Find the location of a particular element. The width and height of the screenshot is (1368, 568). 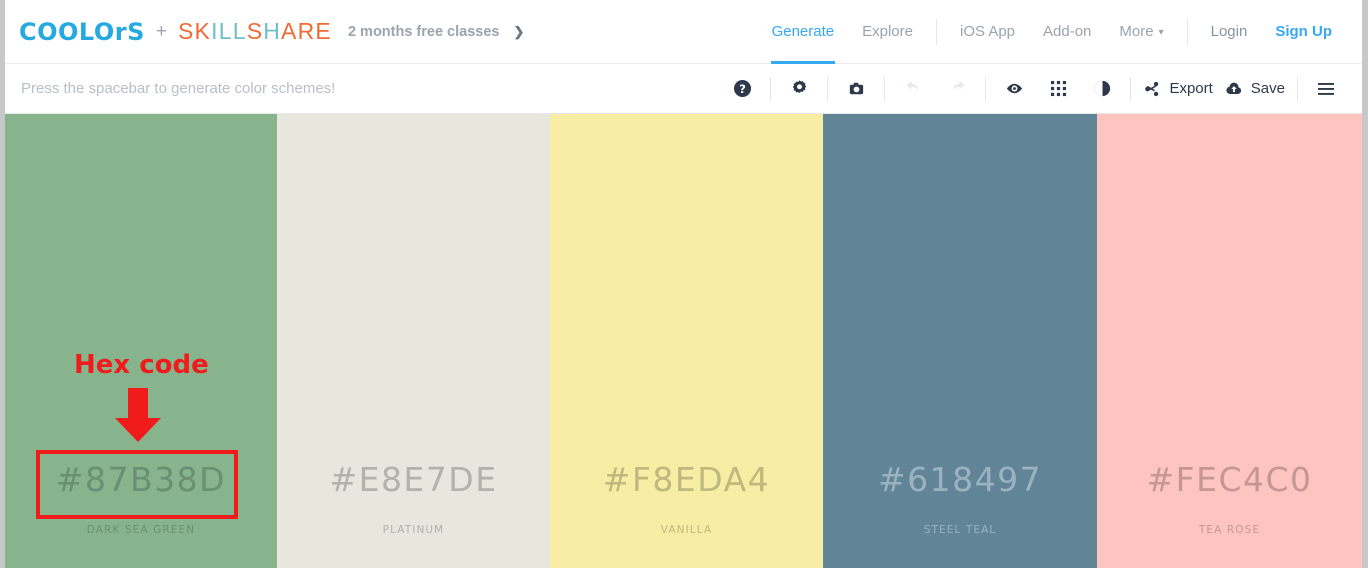

share-icon is located at coordinates (1152, 88).